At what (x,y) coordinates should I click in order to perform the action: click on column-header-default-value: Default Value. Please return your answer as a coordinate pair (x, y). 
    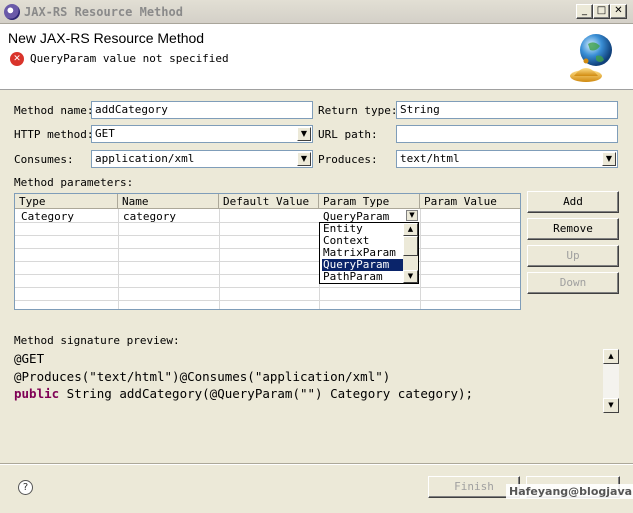
    Looking at the image, I should click on (269, 201).